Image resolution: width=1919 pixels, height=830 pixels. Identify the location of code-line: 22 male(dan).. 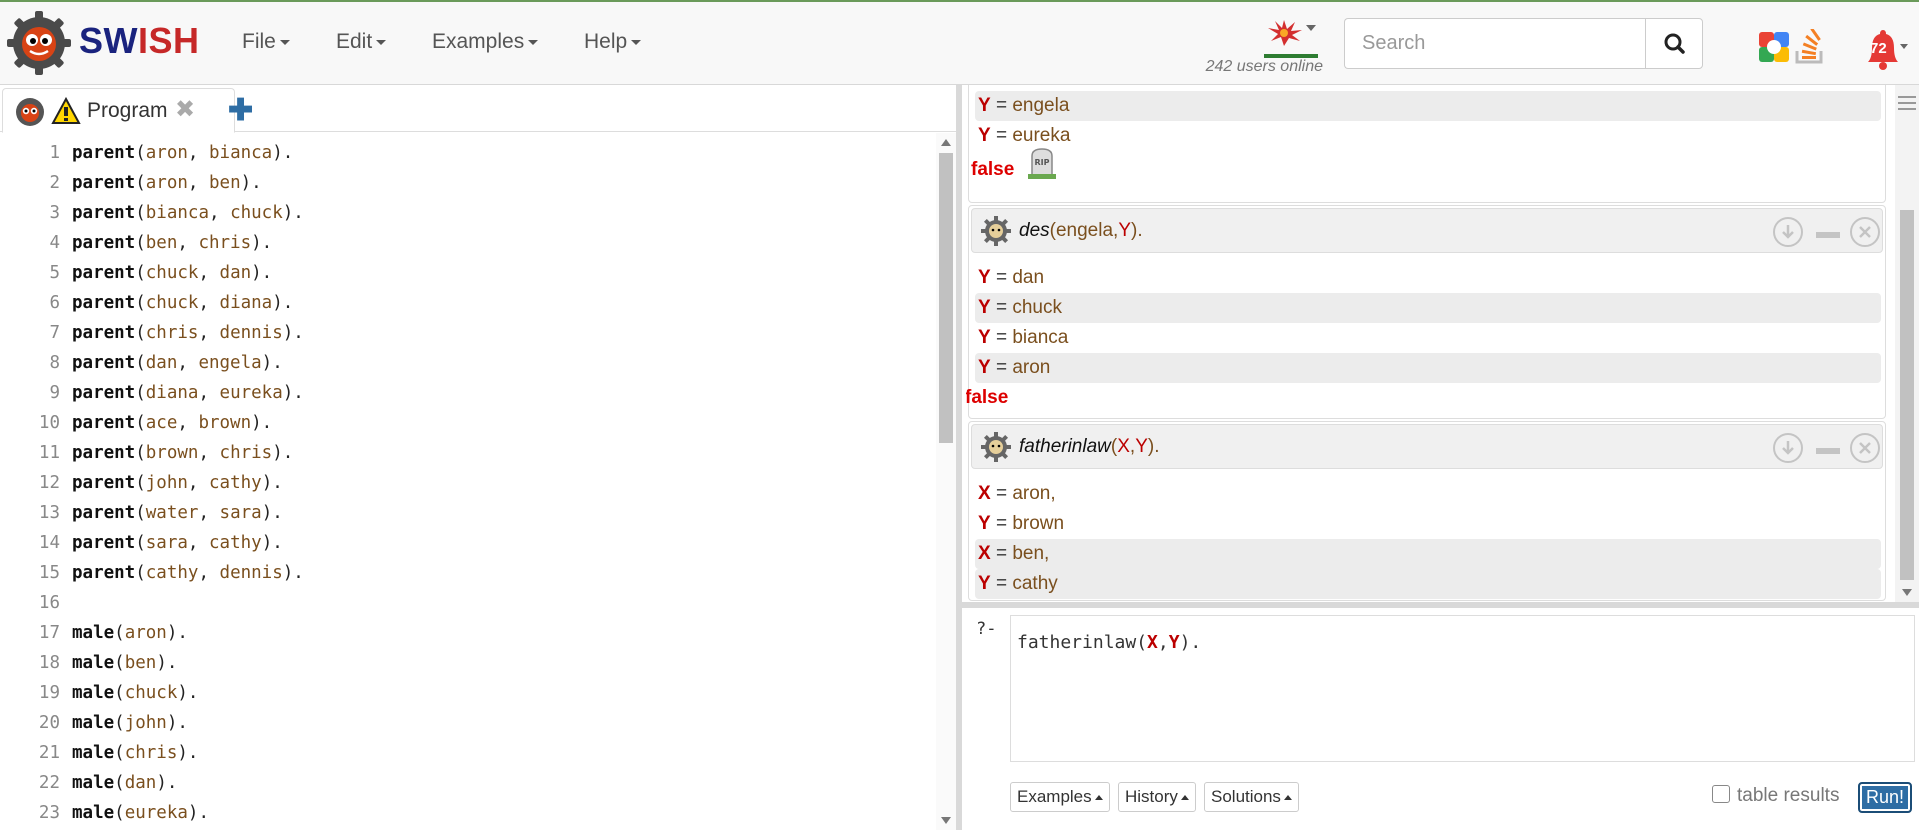
(465, 783).